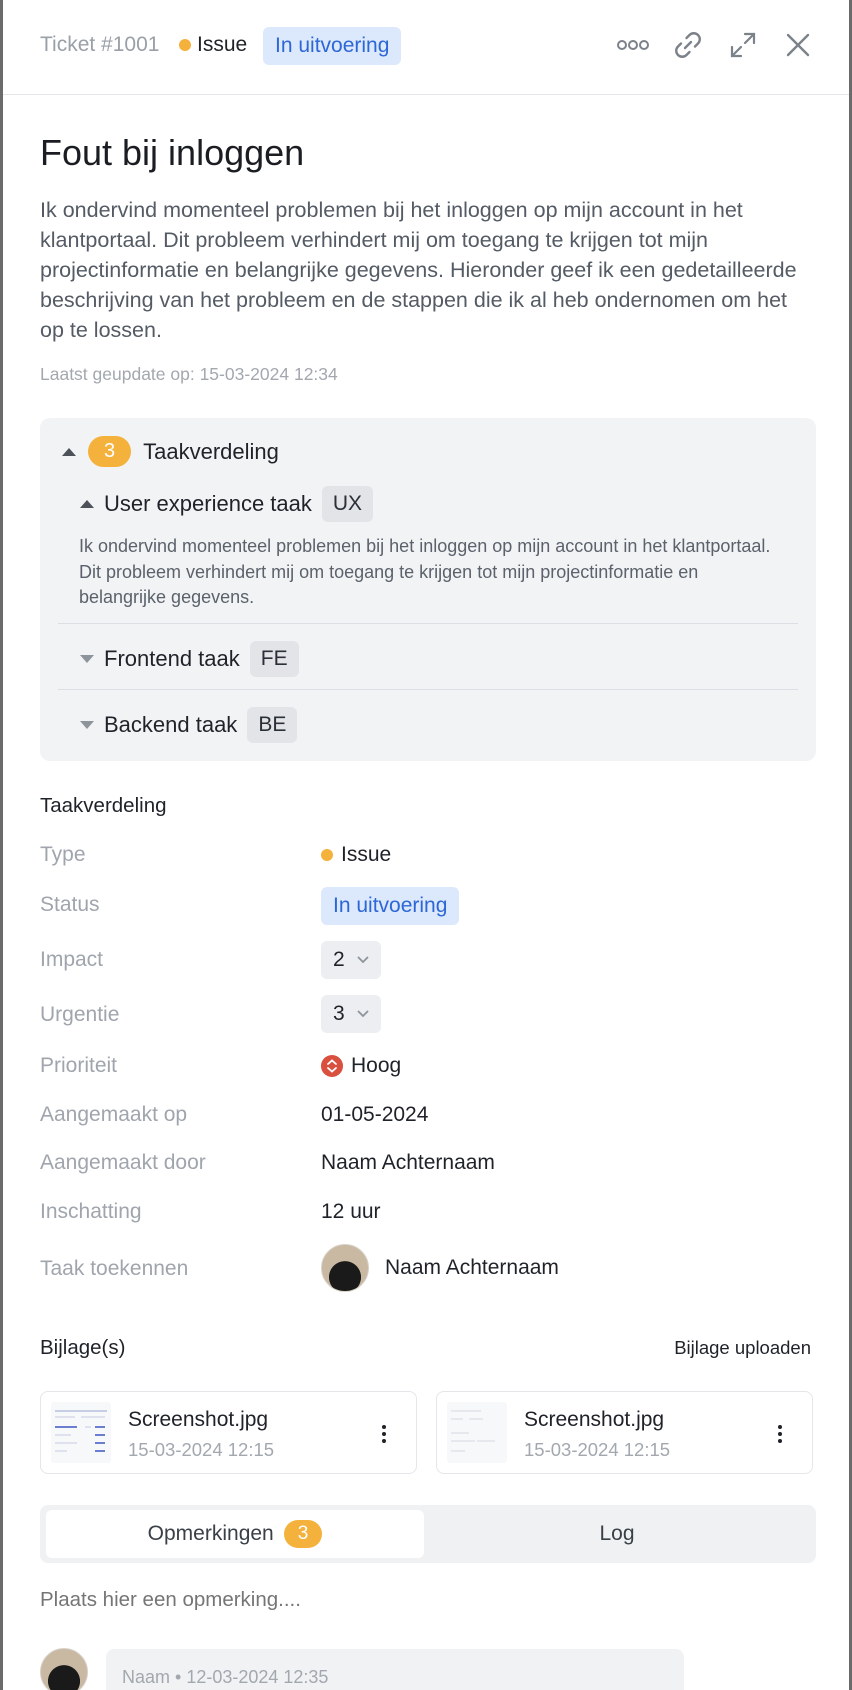  I want to click on impact-value: 2, so click(339, 959).